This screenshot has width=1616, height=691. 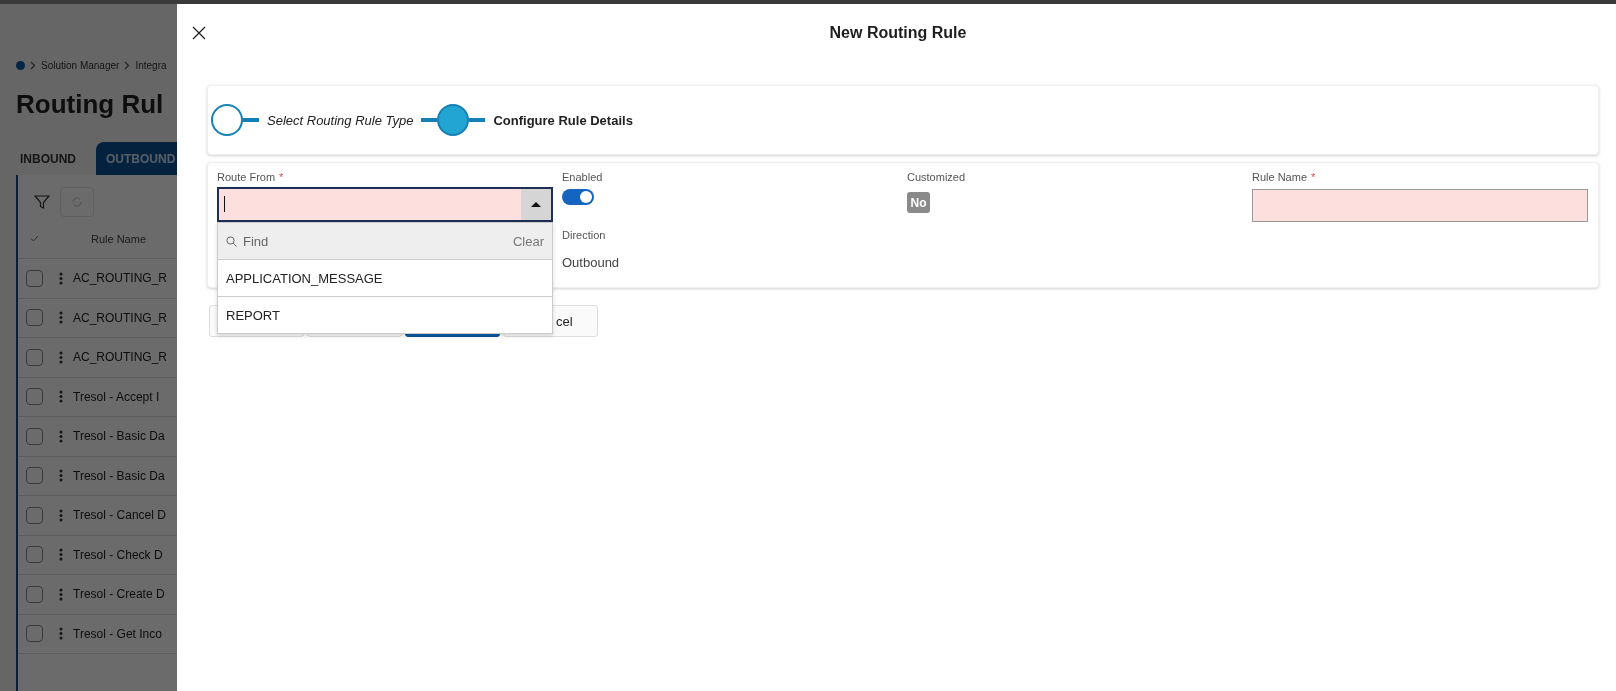 I want to click on status-badge: No, so click(x=918, y=202).